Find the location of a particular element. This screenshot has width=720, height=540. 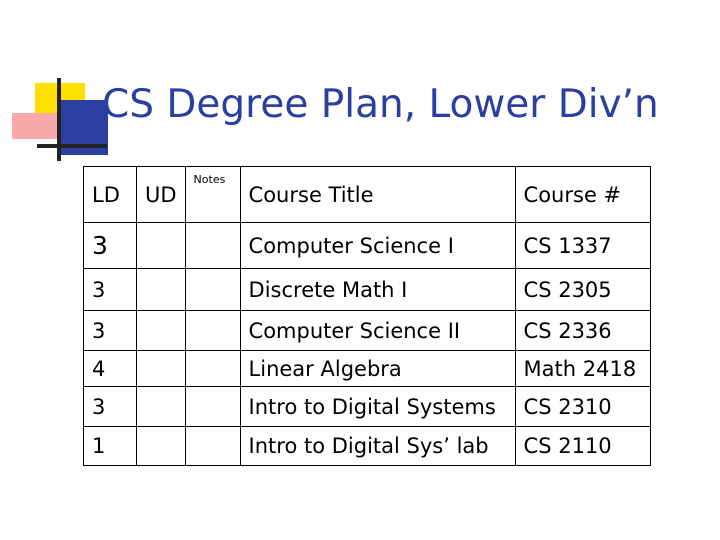

header-course-title: Course Title is located at coordinates (377, 194).